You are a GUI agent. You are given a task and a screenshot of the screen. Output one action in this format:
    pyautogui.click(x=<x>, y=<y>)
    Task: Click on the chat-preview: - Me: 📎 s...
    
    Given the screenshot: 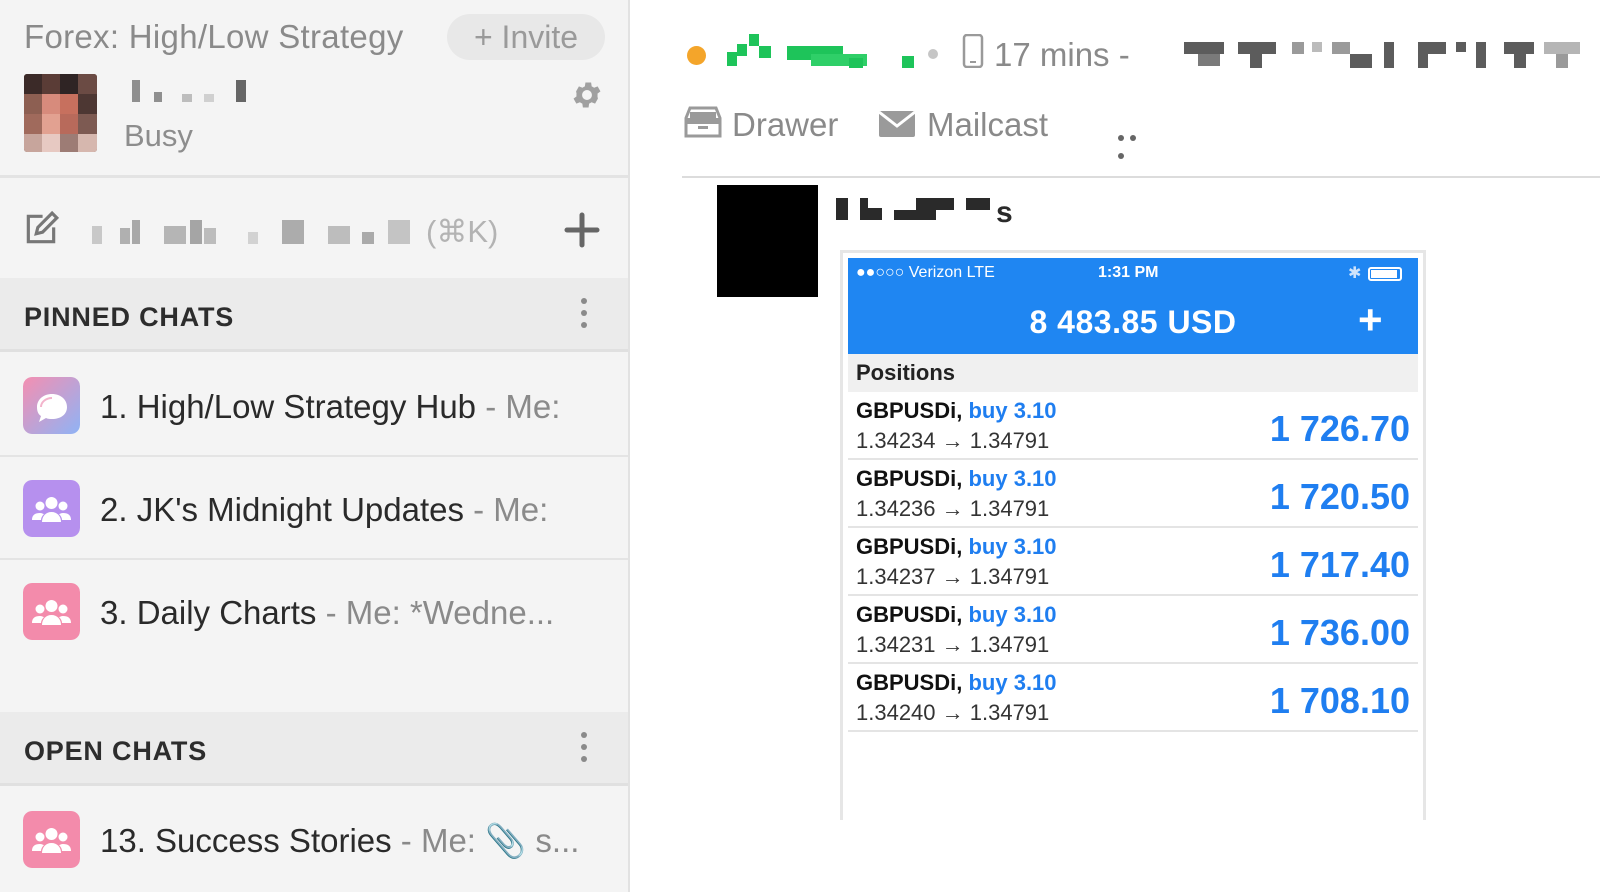 What is the action you would take?
    pyautogui.click(x=485, y=840)
    